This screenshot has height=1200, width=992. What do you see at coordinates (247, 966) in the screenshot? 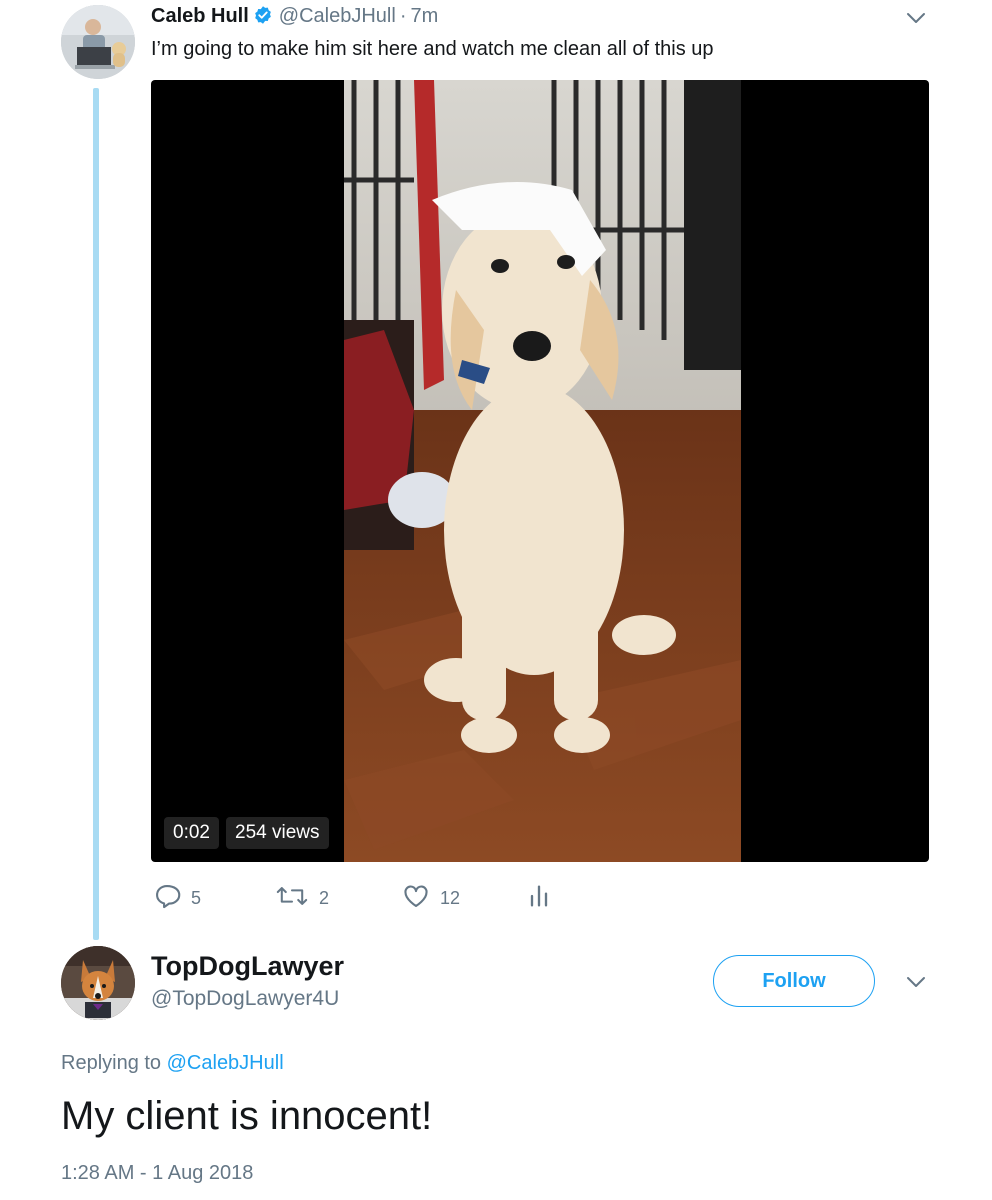
I see `reply-author-name: TopDogLawyer` at bounding box center [247, 966].